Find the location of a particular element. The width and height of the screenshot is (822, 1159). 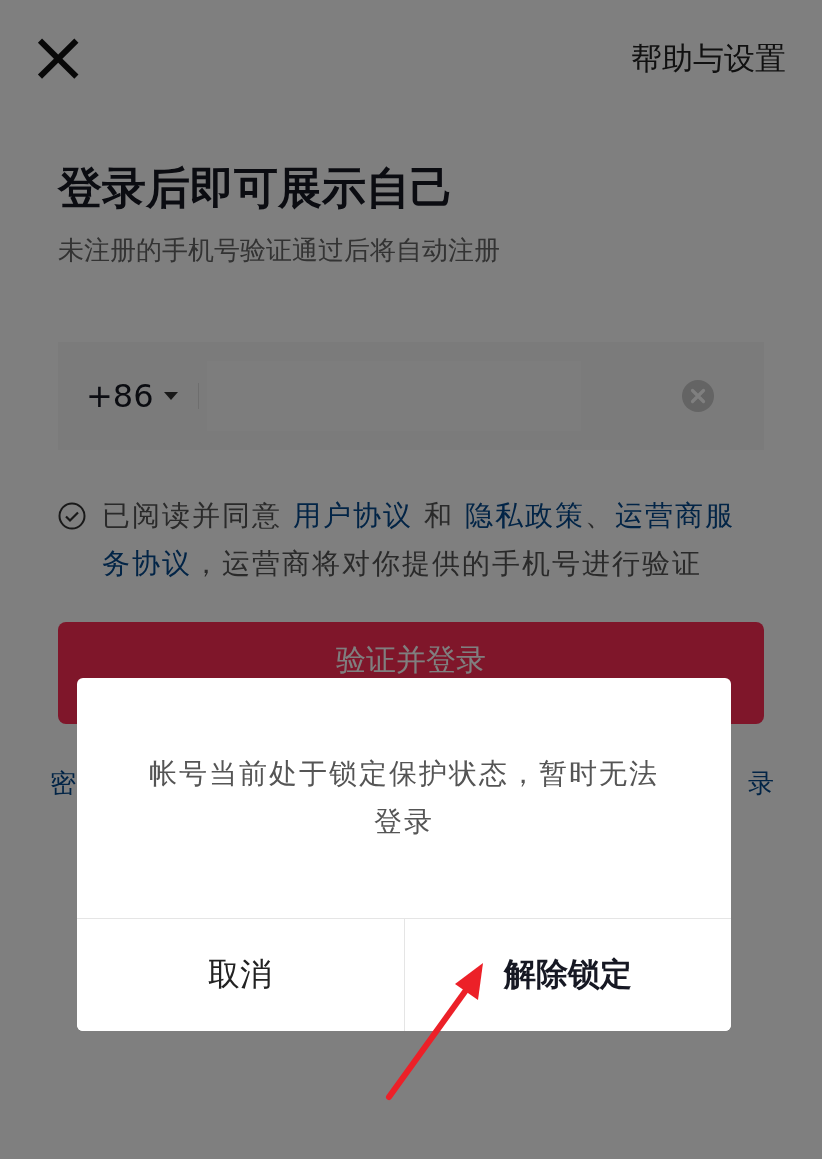

agreement-link: 隐私政策 is located at coordinates (524, 515).